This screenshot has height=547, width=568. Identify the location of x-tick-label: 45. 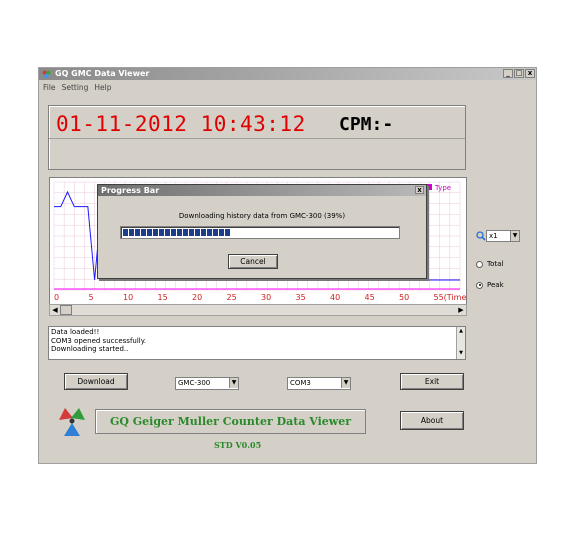
(370, 297).